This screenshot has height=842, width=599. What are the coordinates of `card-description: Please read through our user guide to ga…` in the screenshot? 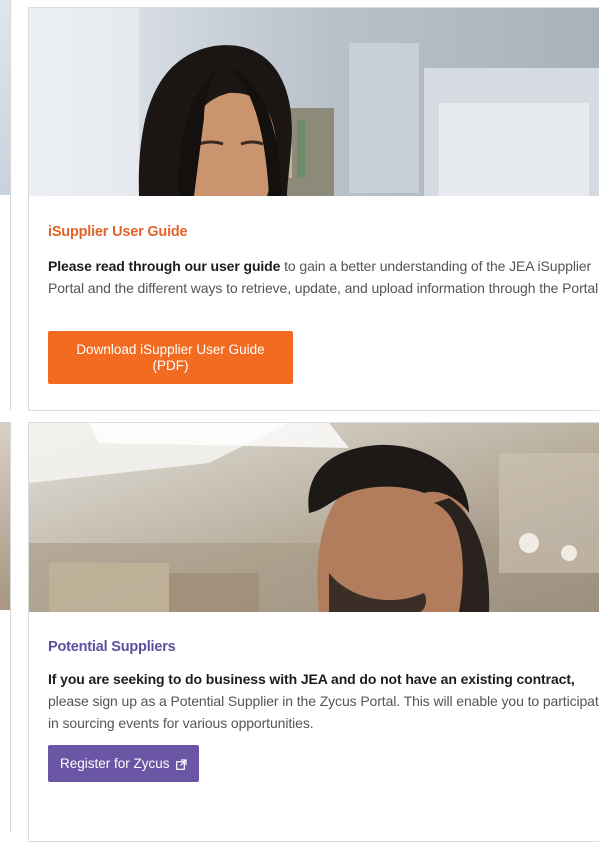 It's located at (323, 277).